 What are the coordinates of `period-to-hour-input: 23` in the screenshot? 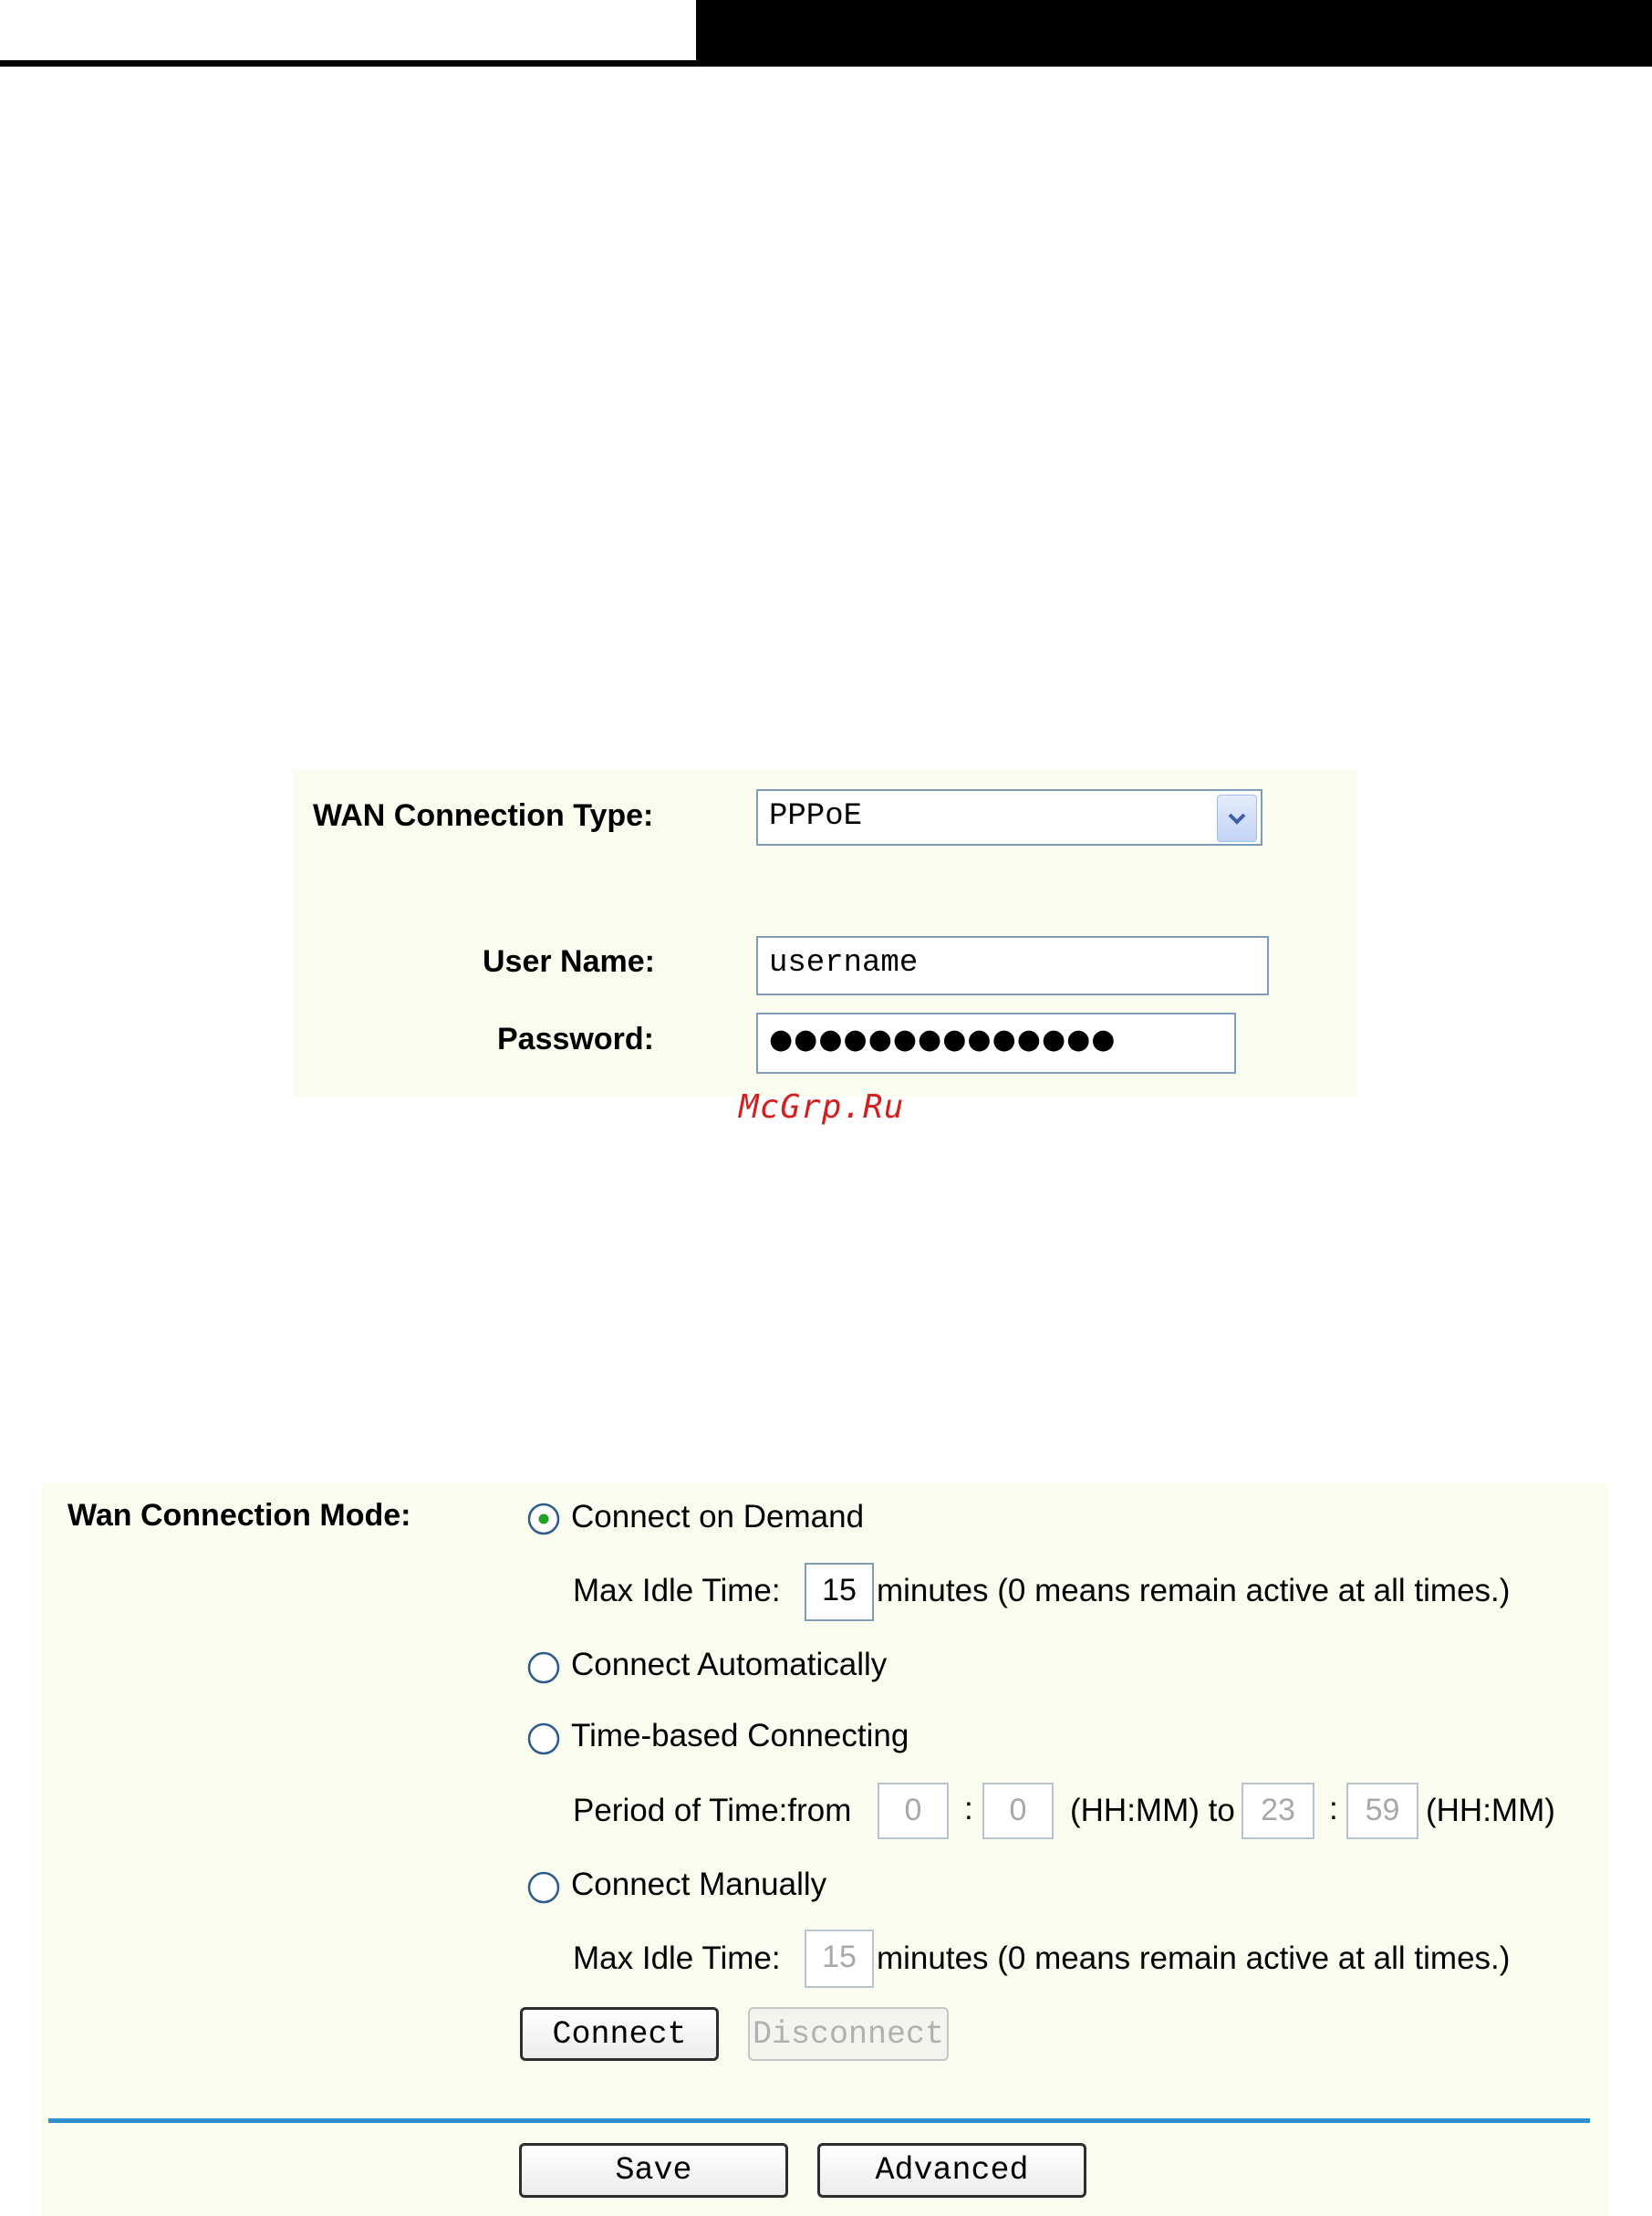 It's located at (1278, 1811).